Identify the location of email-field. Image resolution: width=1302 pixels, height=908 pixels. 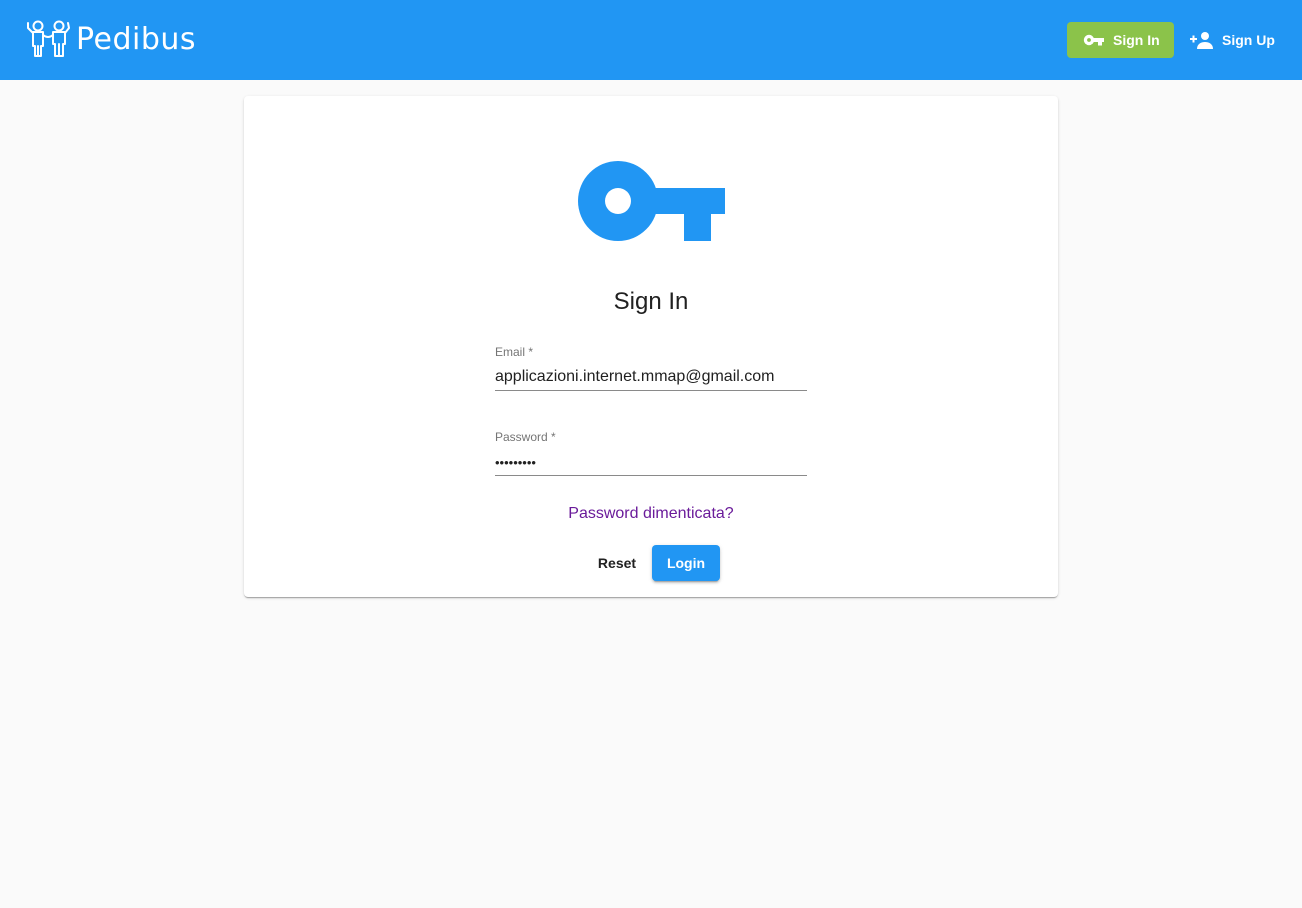
(651, 377).